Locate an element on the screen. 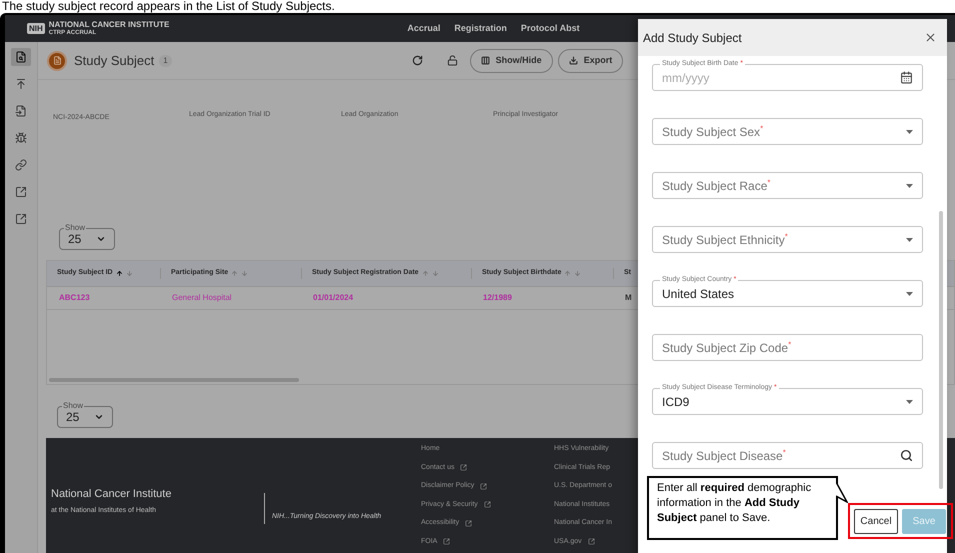  form-field: Study Subject Ethnicity* is located at coordinates (787, 239).